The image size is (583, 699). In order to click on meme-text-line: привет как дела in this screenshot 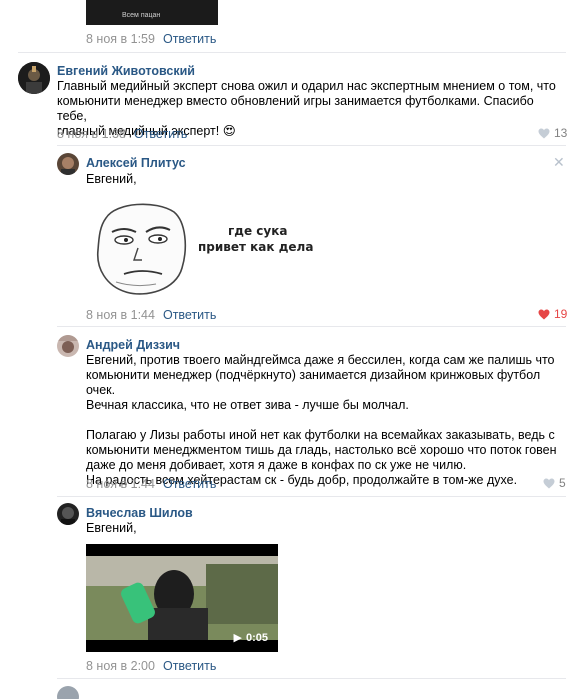, I will do `click(256, 247)`.